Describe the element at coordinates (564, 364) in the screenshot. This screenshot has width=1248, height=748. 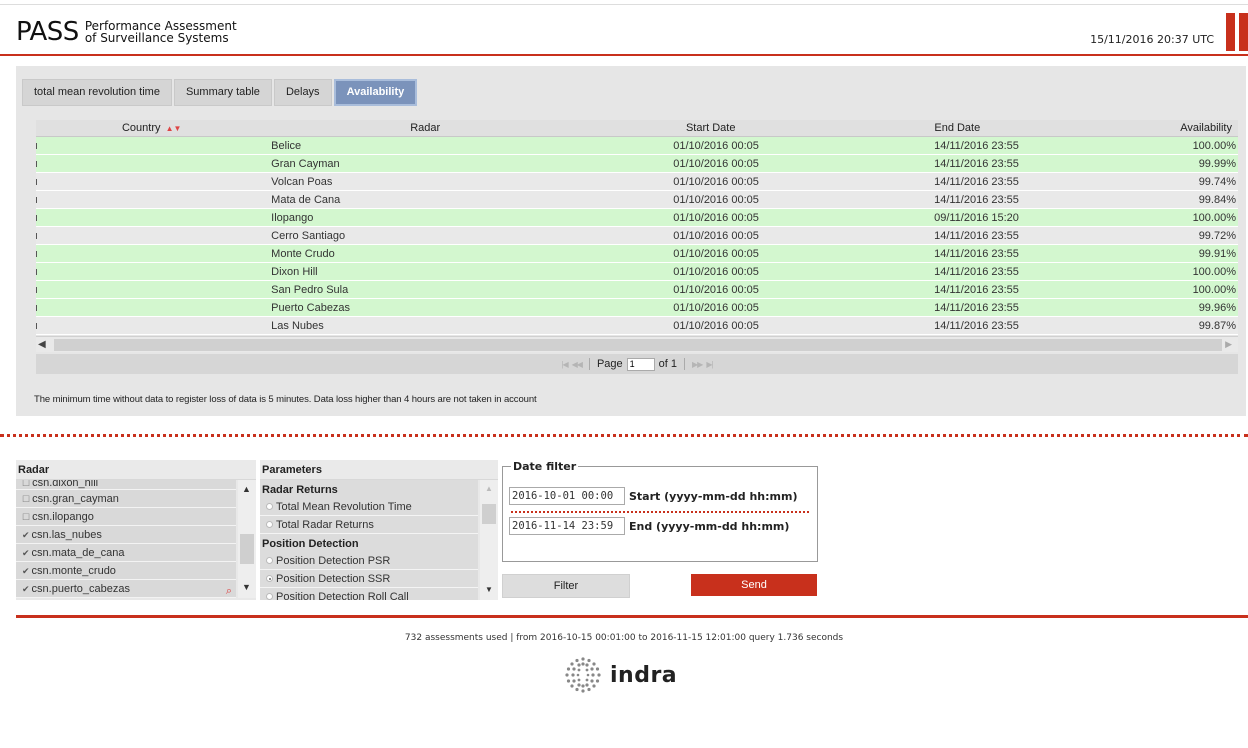
I see `first-page-icon: |◀` at that location.